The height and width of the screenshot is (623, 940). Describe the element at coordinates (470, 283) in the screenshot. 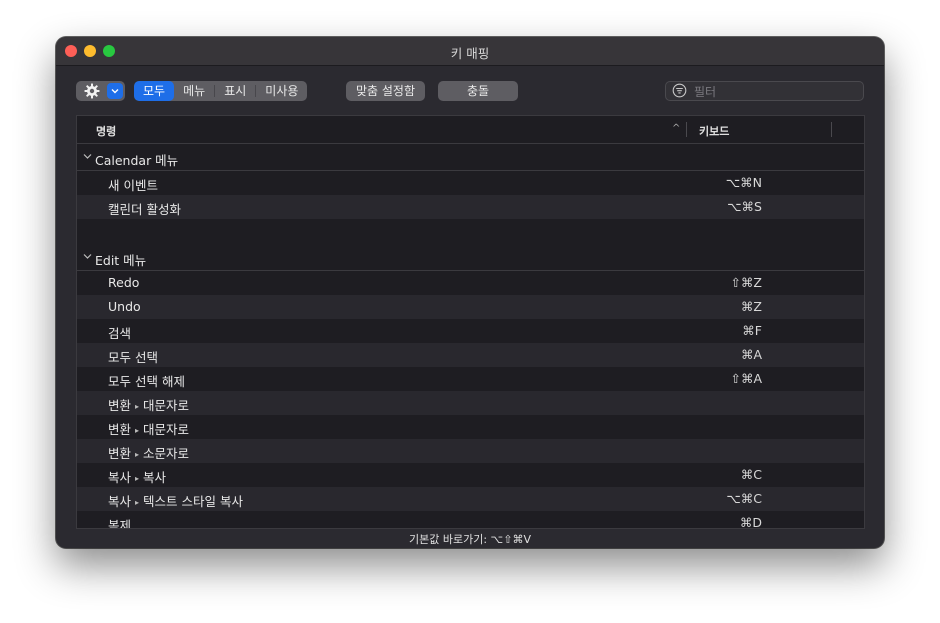

I see `table-row: Redo ⇧⌘Z` at that location.